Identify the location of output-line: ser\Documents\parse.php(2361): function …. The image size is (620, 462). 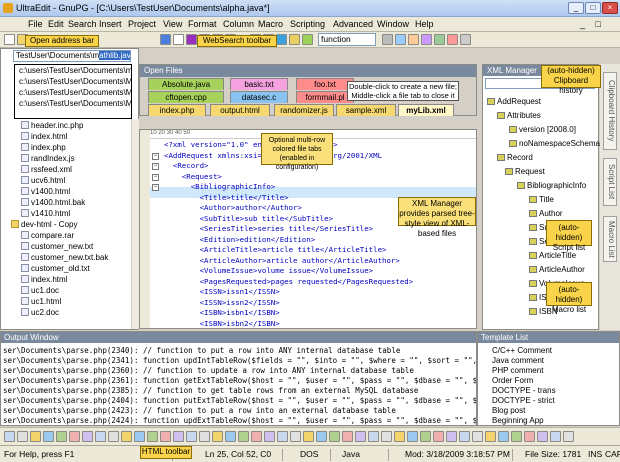
(239, 381).